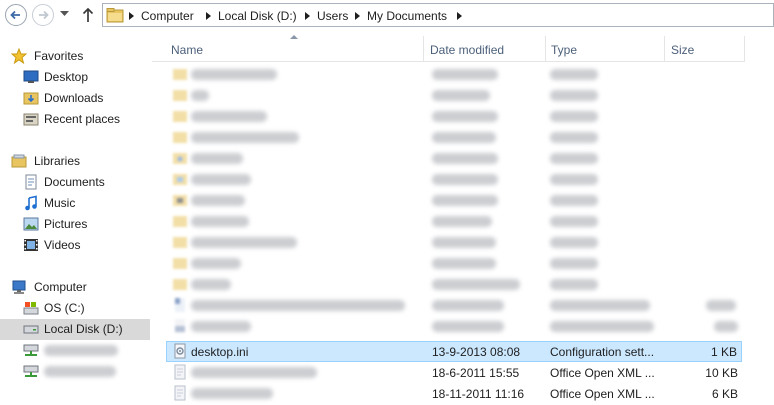  Describe the element at coordinates (75, 56) in the screenshot. I see `nav-favorites: Favorites` at that location.